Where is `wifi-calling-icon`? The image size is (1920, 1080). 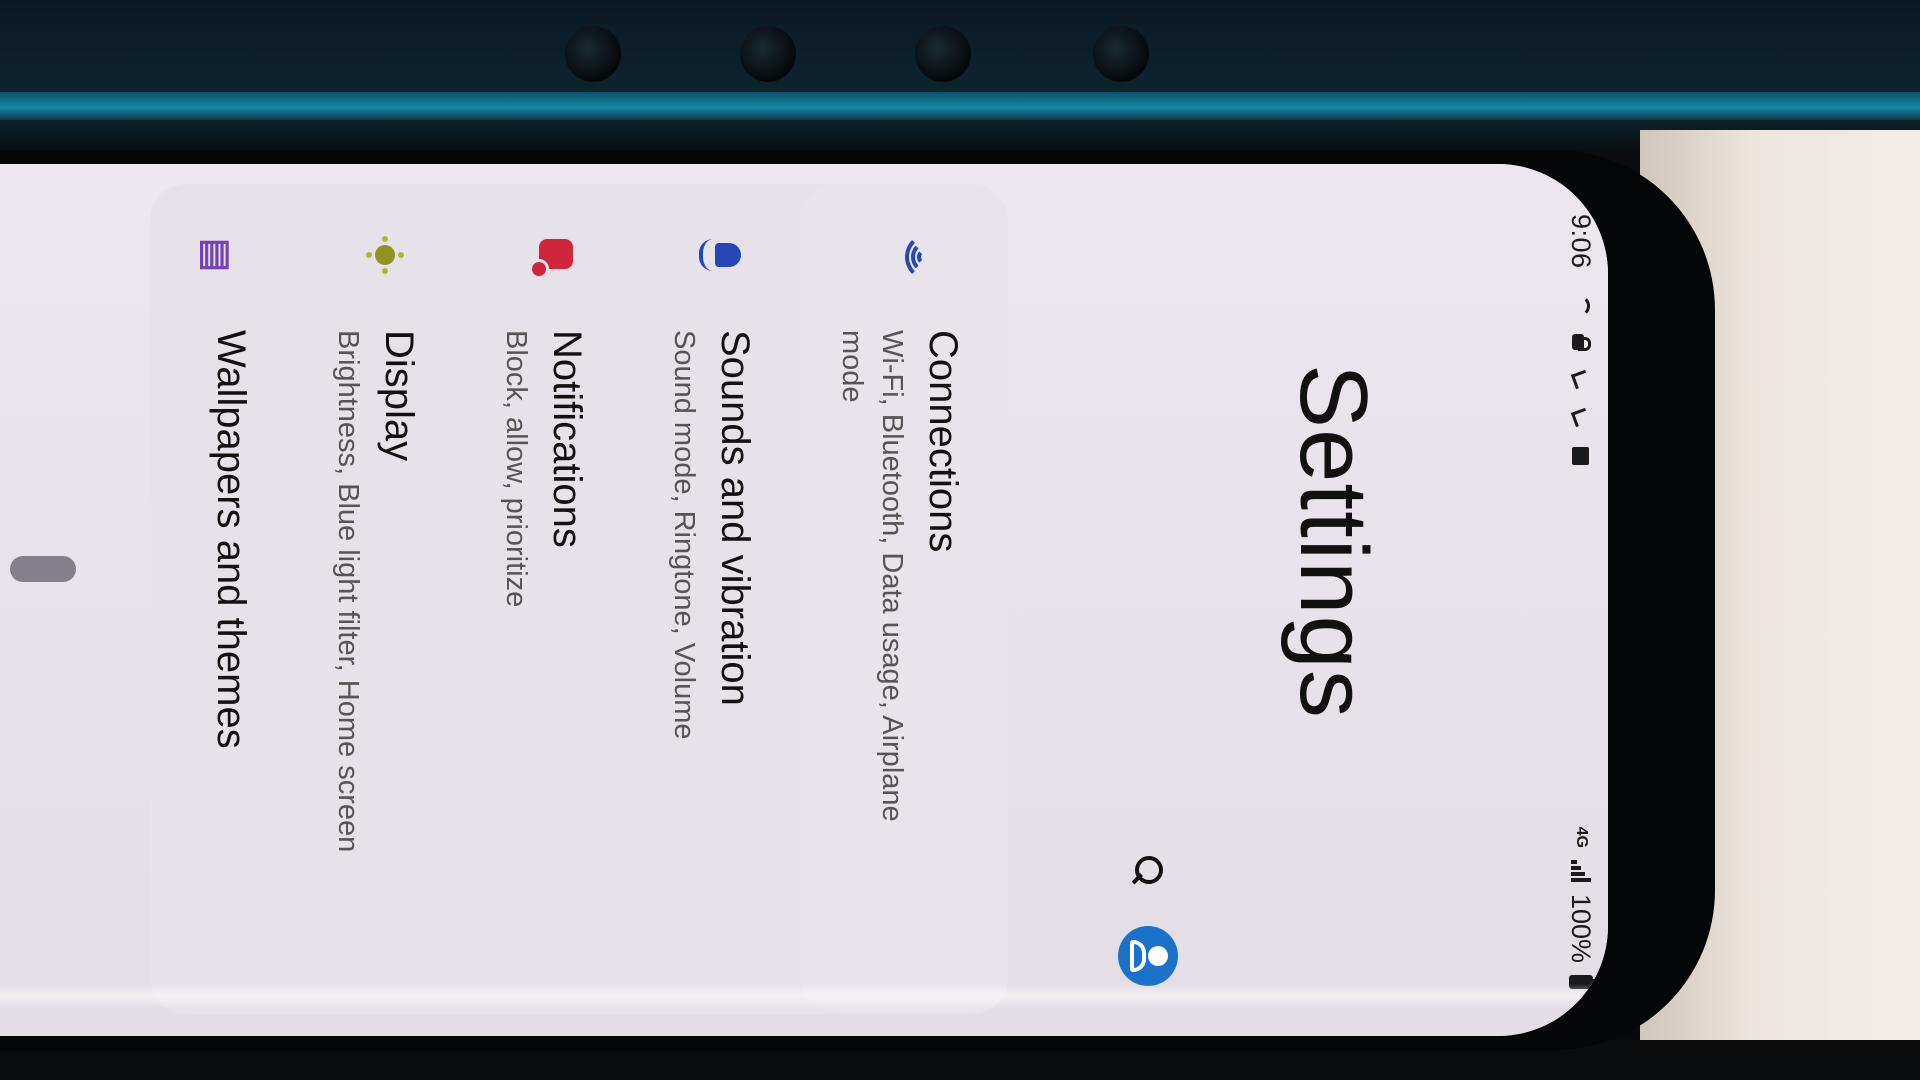
wifi-calling-icon is located at coordinates (1581, 304).